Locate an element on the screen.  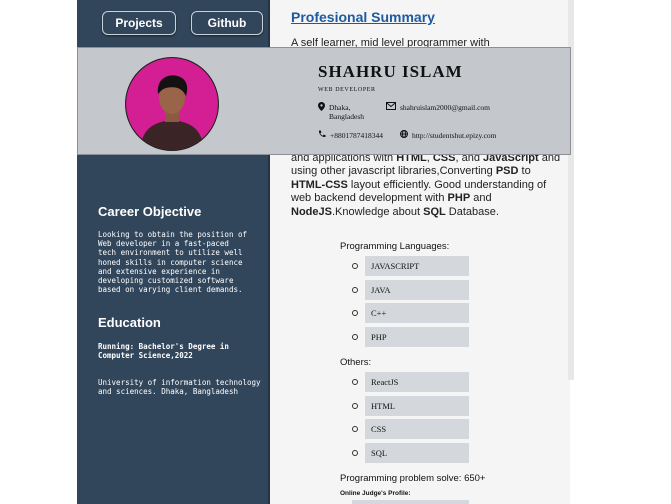
programming-languages-heading: Programming Languages: is located at coordinates (395, 246).